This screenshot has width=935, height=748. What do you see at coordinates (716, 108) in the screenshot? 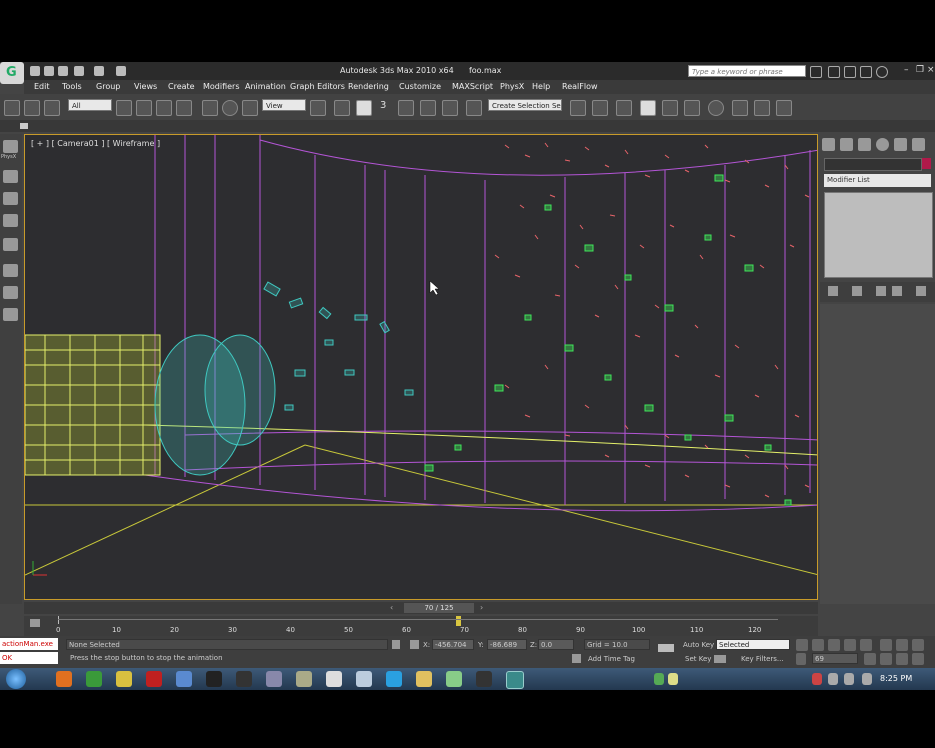
I see `material-editor-icon` at bounding box center [716, 108].